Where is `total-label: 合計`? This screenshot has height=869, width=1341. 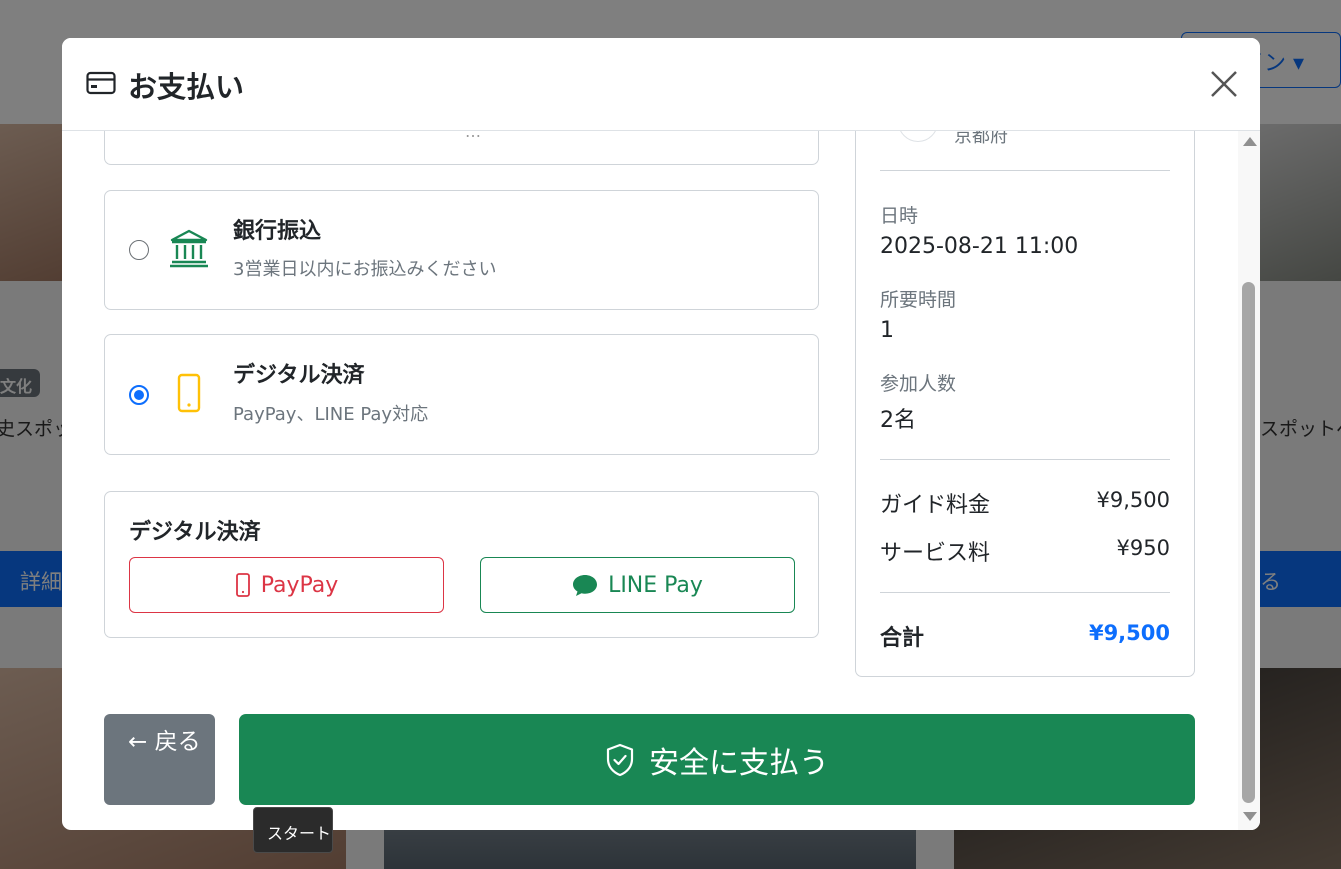
total-label: 合計 is located at coordinates (902, 638).